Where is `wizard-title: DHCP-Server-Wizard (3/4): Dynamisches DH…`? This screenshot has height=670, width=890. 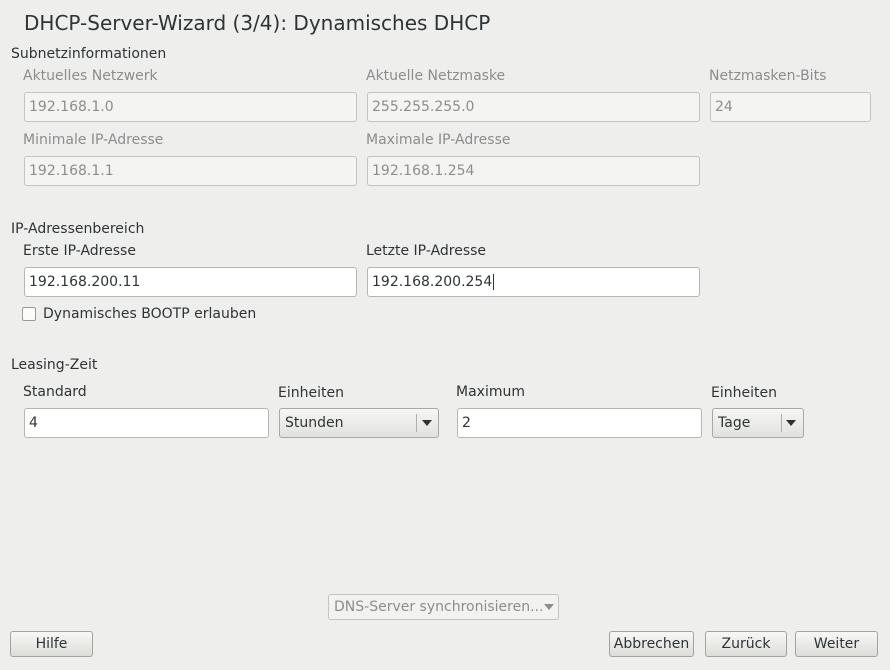
wizard-title: DHCP-Server-Wizard (3/4): Dynamisches DH… is located at coordinates (257, 23).